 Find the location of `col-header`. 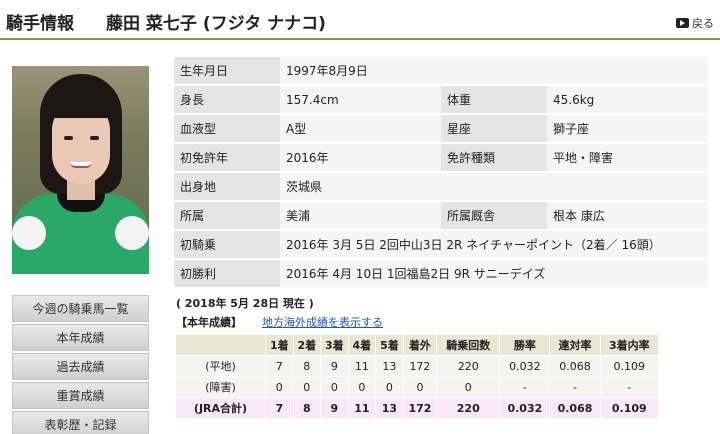

col-header is located at coordinates (220, 345).